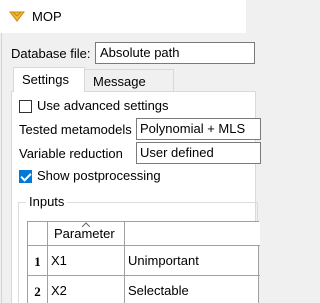  I want to click on app-logo-icon, so click(17, 16).